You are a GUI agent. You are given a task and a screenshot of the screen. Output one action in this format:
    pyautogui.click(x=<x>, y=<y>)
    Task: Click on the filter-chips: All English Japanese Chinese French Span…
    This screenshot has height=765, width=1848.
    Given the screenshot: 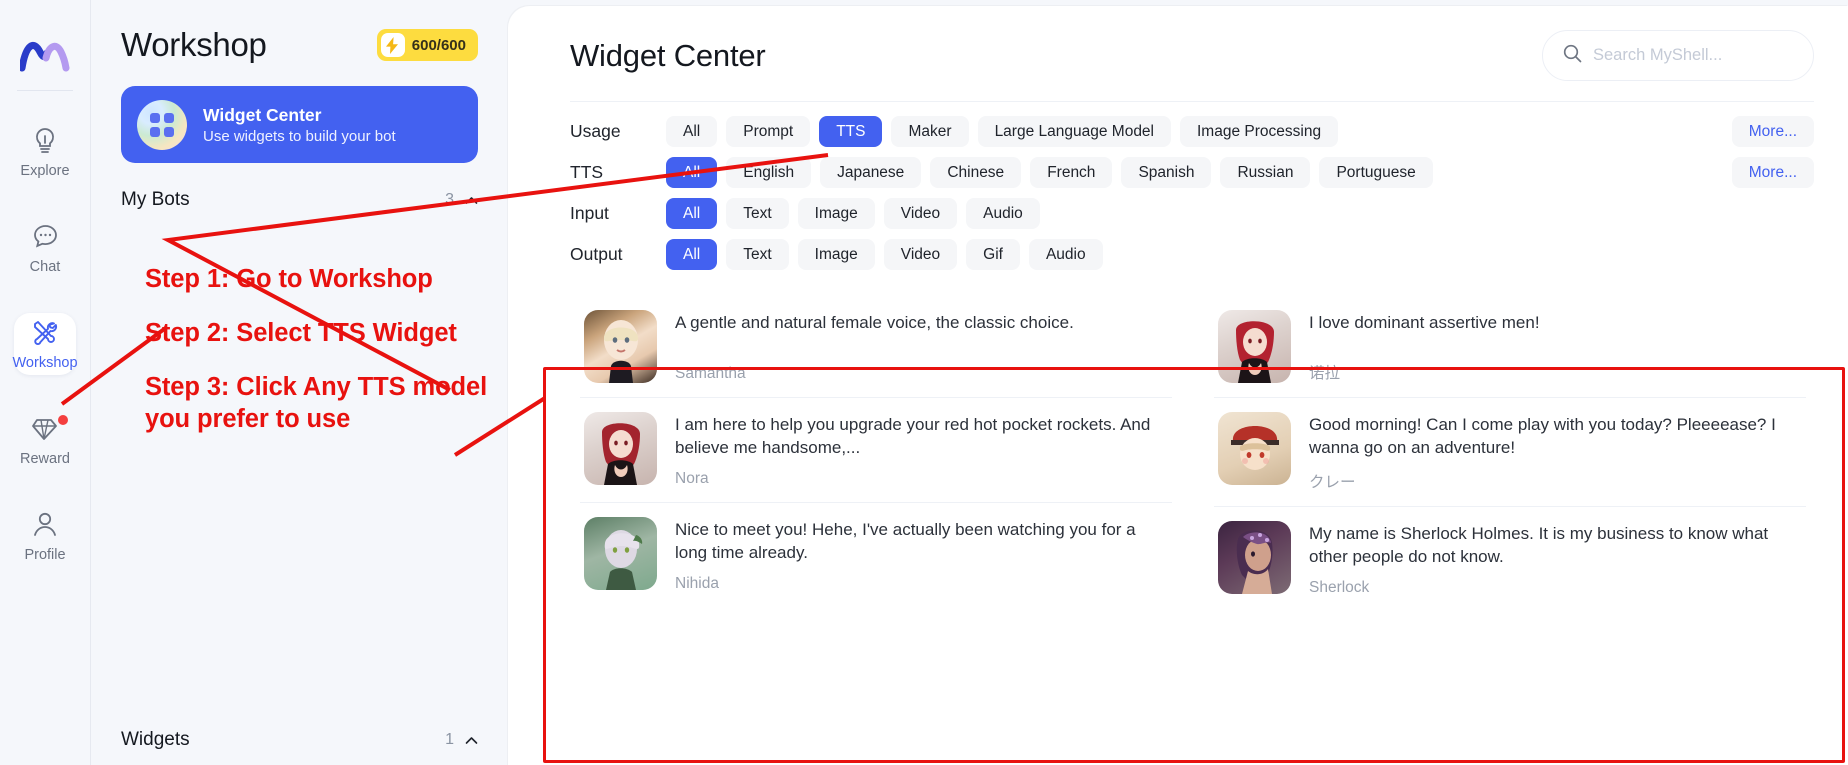 What is the action you would take?
    pyautogui.click(x=1049, y=172)
    